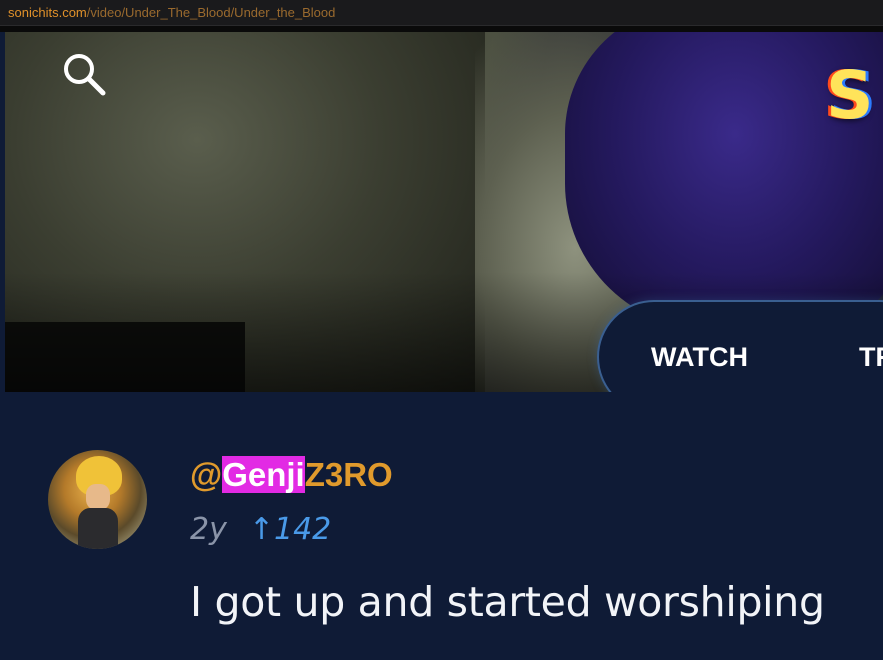 Image resolution: width=883 pixels, height=660 pixels. Describe the element at coordinates (211, 12) in the screenshot. I see `url-path: /video/Under_The_Blood/Under_the_Blood` at that location.